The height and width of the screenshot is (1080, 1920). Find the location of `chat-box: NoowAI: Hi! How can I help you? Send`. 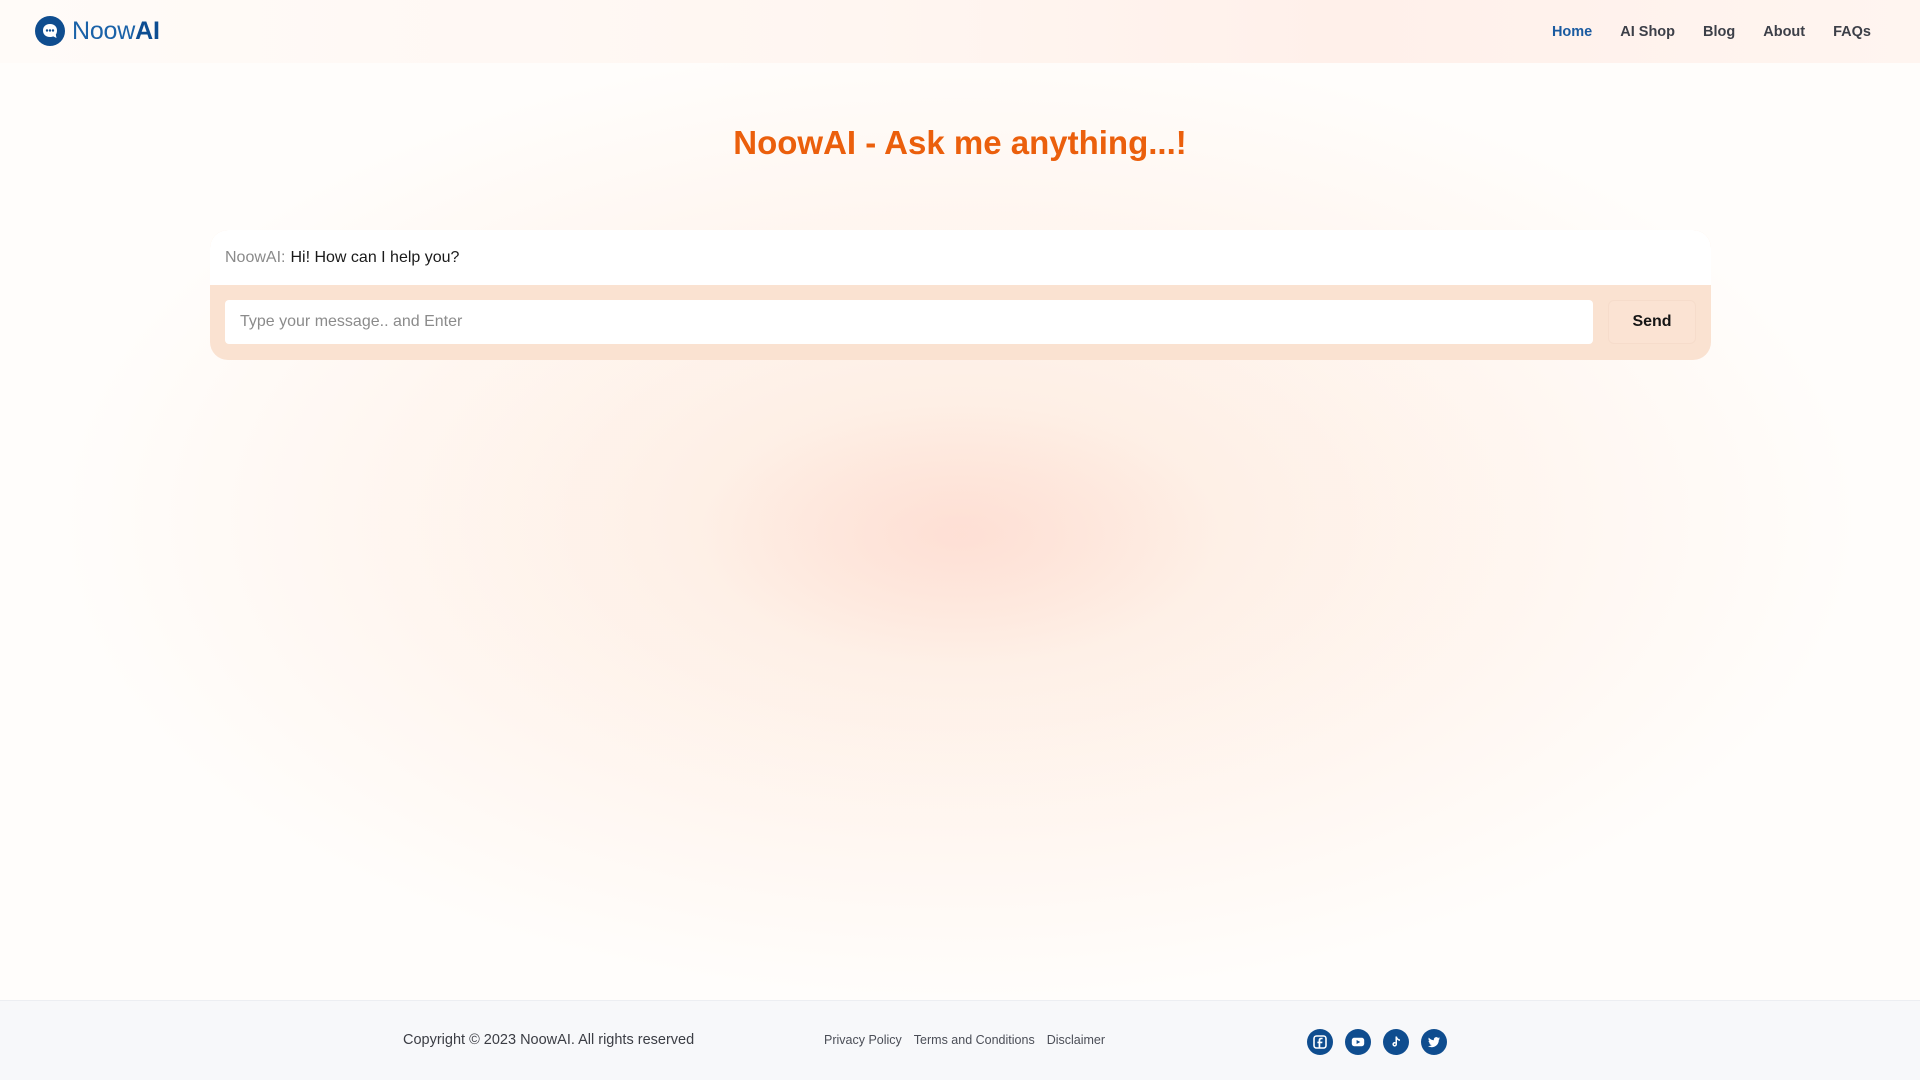

chat-box: NoowAI: Hi! How can I help you? Send is located at coordinates (960, 295).